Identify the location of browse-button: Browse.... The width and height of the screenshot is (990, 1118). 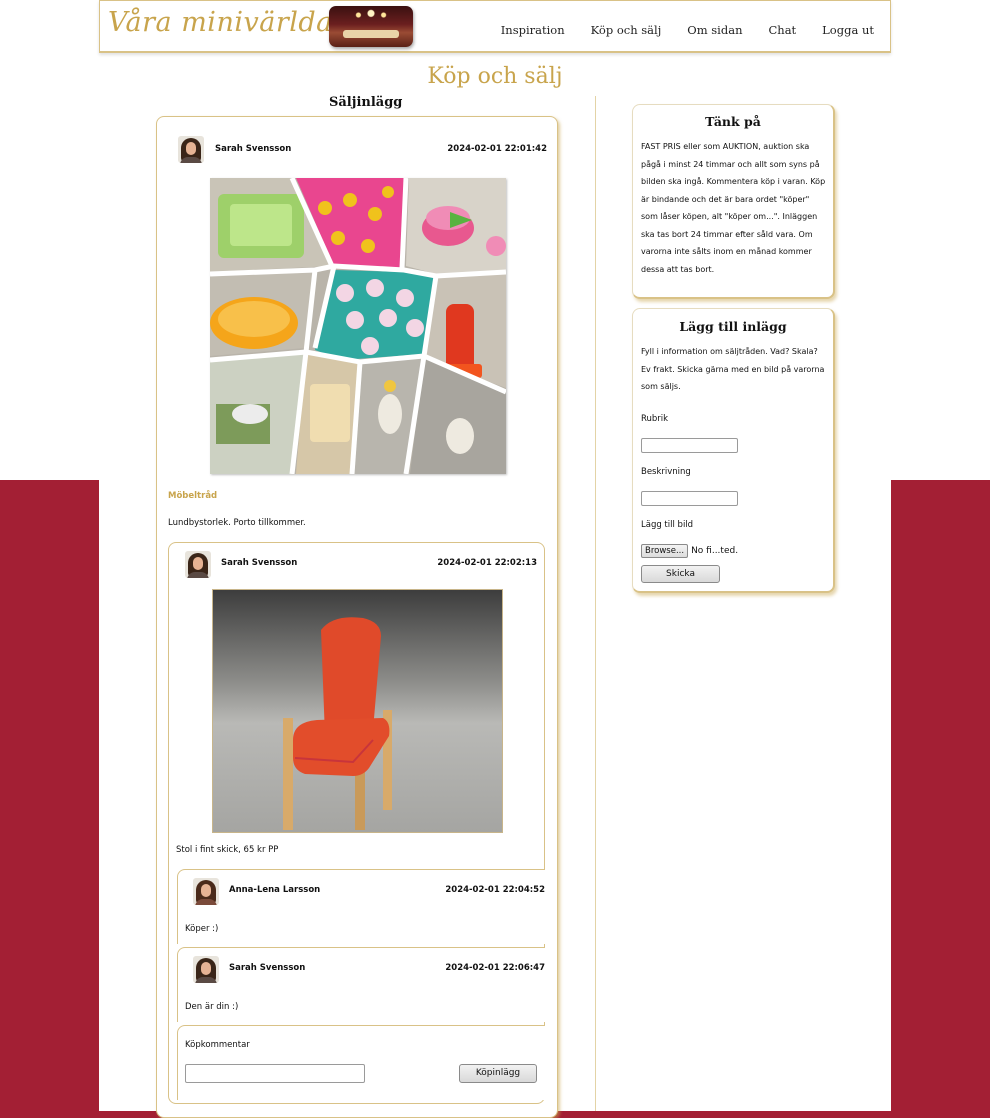
(665, 551).